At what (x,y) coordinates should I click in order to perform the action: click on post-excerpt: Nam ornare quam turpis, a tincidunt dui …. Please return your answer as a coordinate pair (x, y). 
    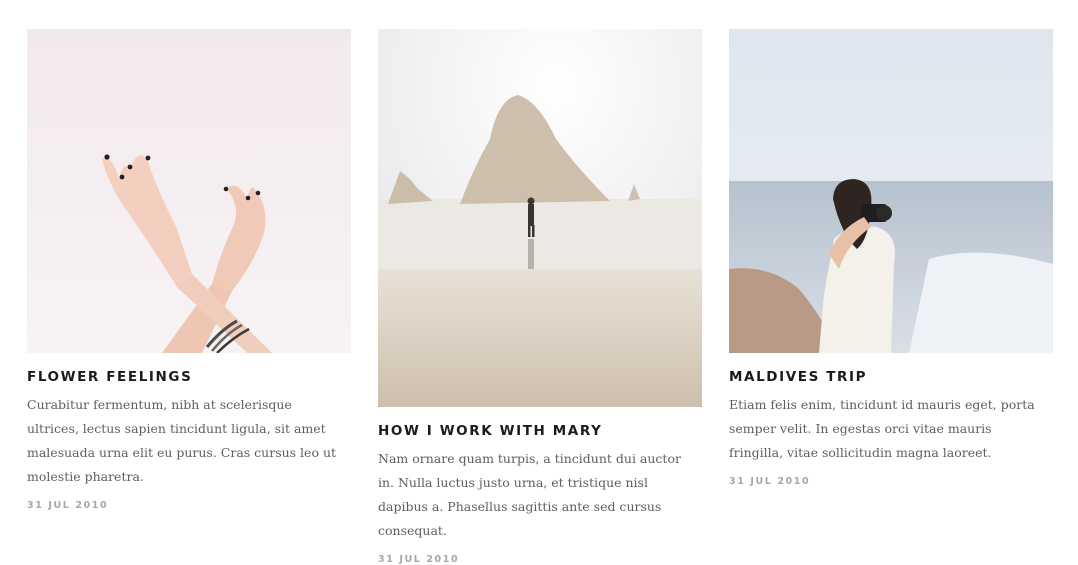
    Looking at the image, I should click on (529, 494).